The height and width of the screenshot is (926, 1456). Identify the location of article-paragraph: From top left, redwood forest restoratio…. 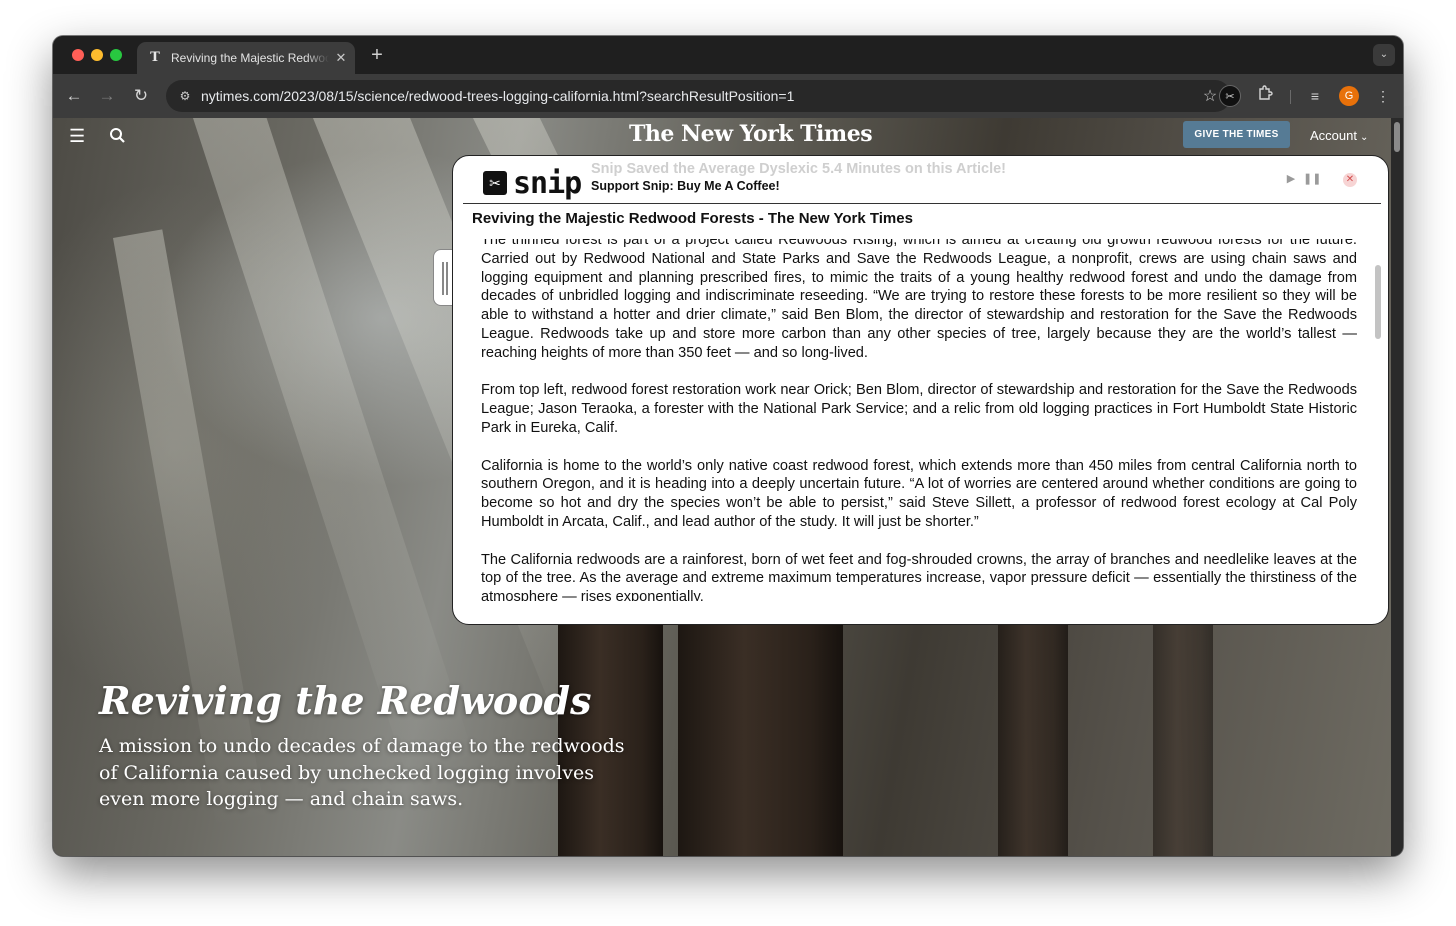
(919, 409).